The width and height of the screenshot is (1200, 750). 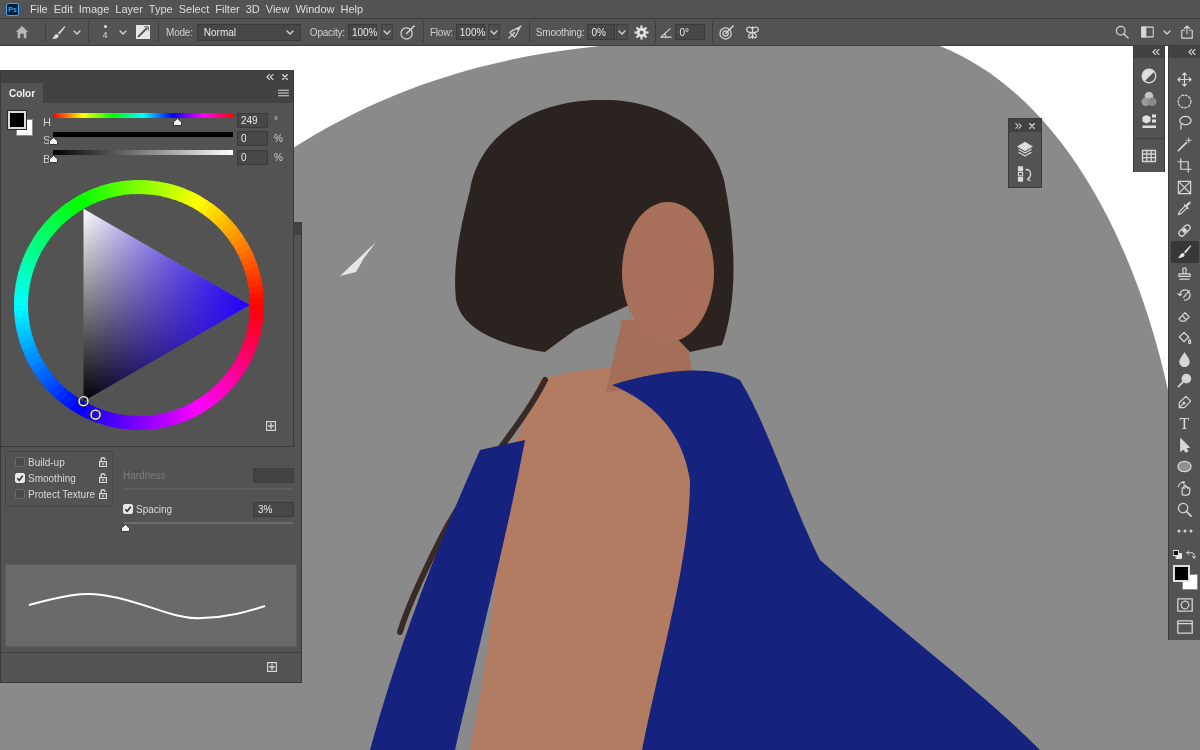 What do you see at coordinates (227, 9) in the screenshot?
I see `menu-item: Filter` at bounding box center [227, 9].